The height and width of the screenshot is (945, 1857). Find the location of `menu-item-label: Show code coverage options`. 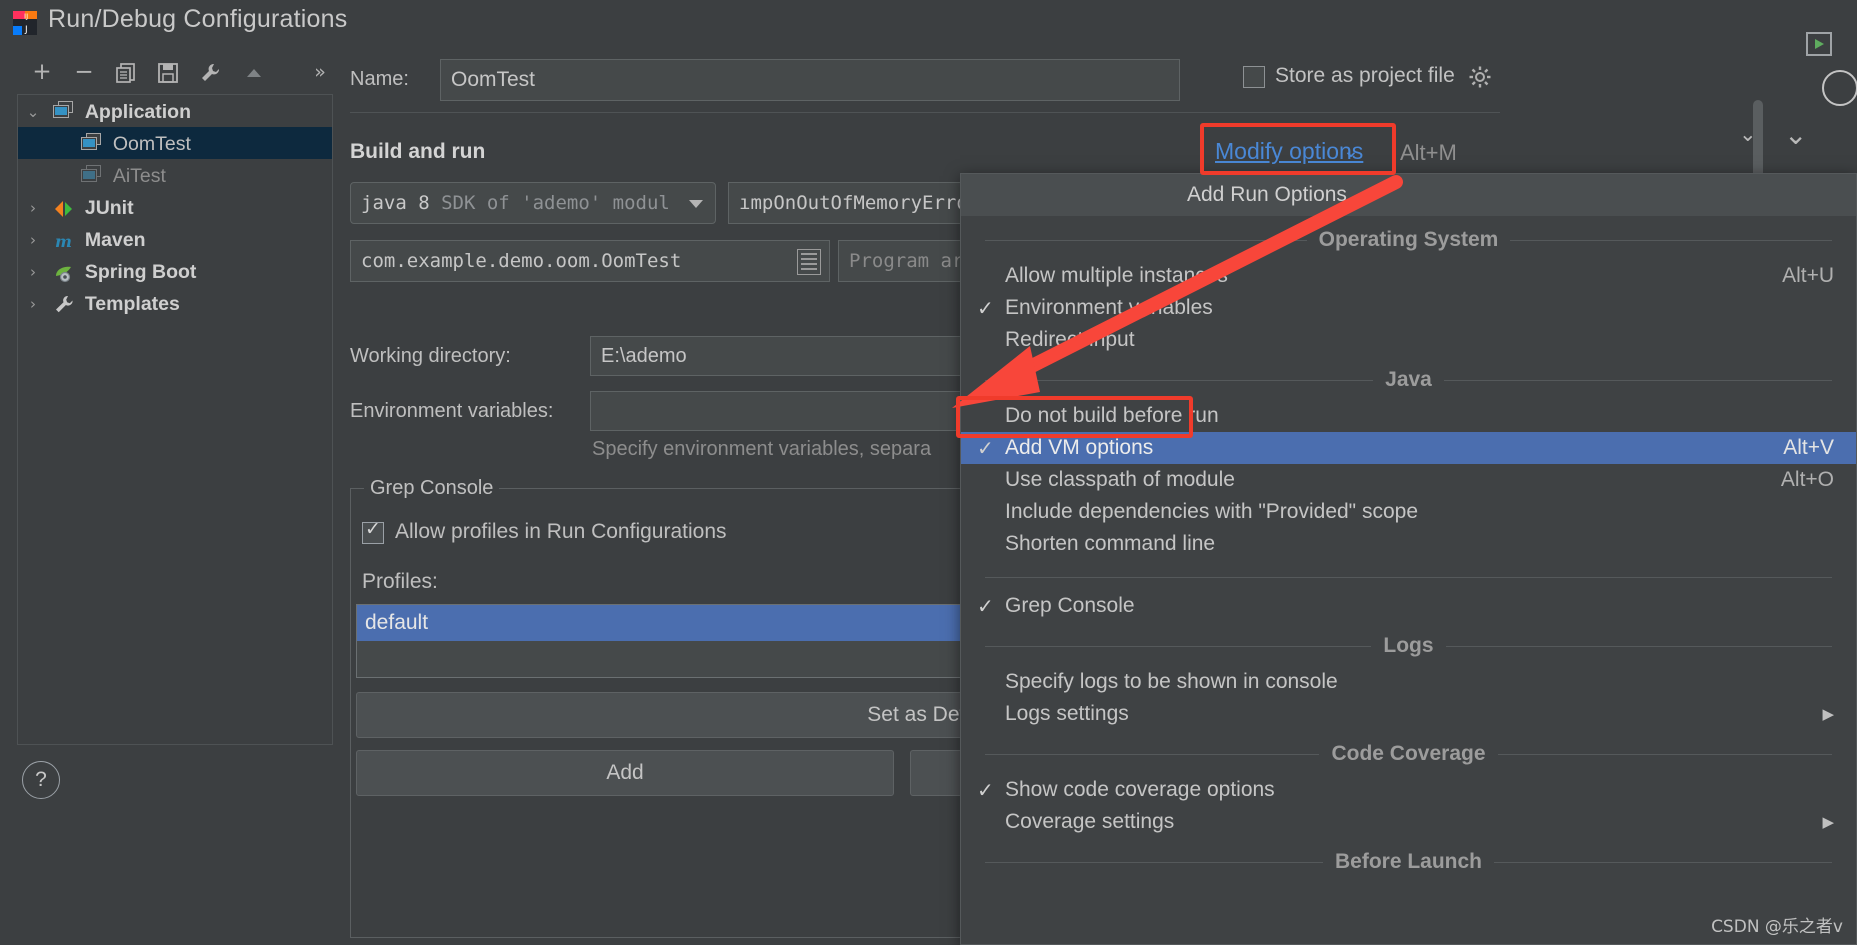

menu-item-label: Show code coverage options is located at coordinates (1140, 789).